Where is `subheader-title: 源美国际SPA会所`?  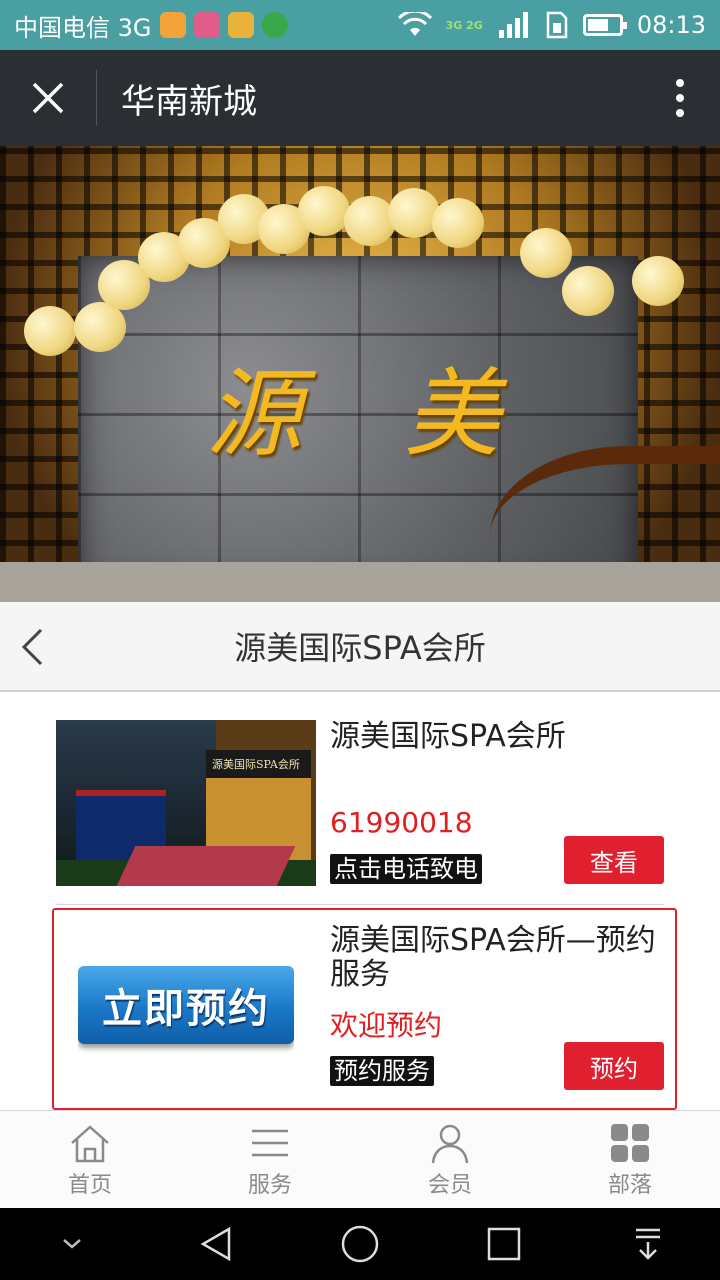 subheader-title: 源美国际SPA会所 is located at coordinates (360, 648).